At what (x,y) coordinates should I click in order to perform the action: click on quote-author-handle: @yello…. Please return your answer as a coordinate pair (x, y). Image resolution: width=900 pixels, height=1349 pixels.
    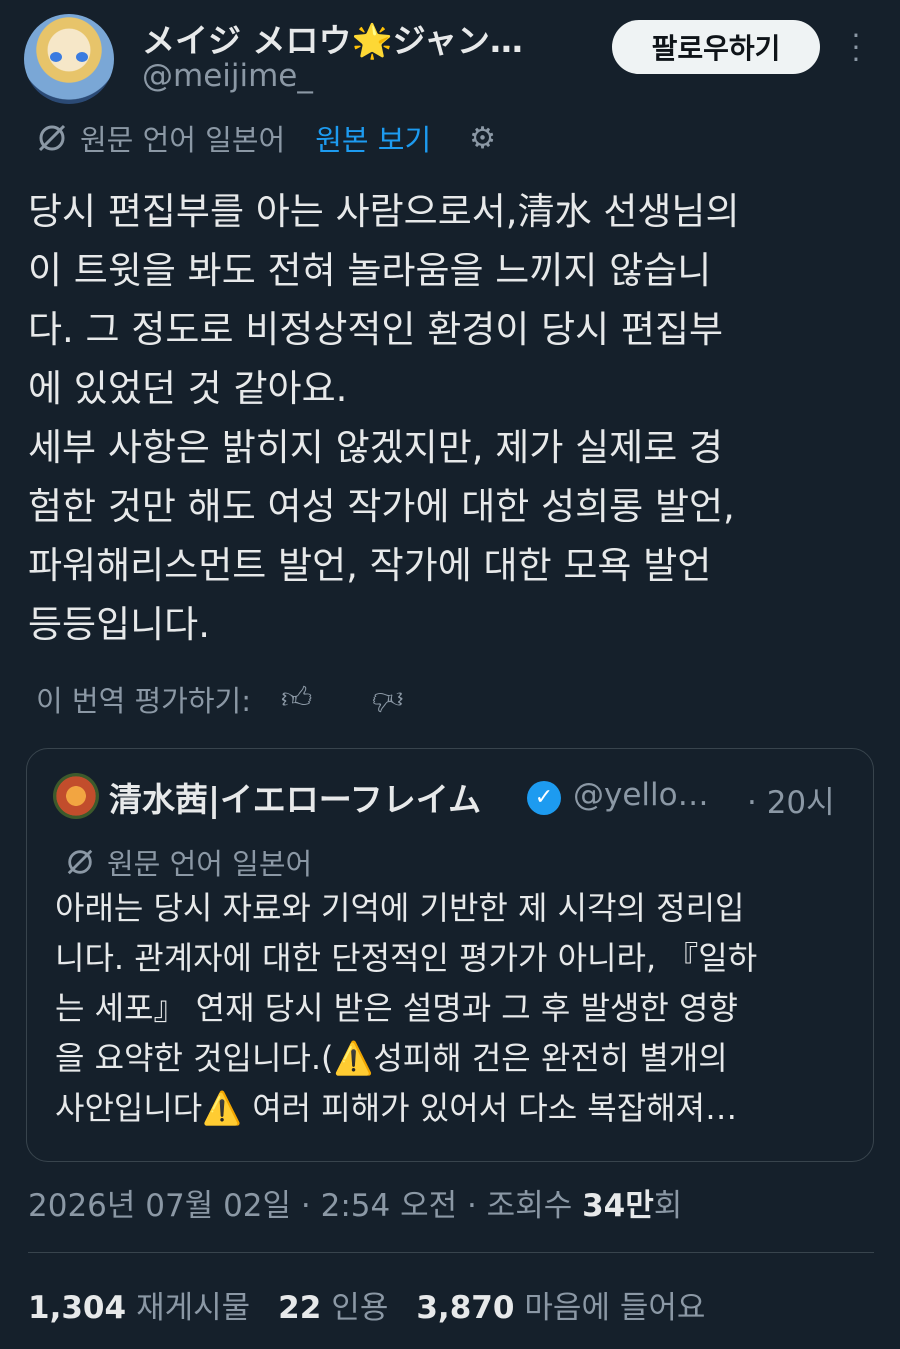
    Looking at the image, I should click on (641, 795).